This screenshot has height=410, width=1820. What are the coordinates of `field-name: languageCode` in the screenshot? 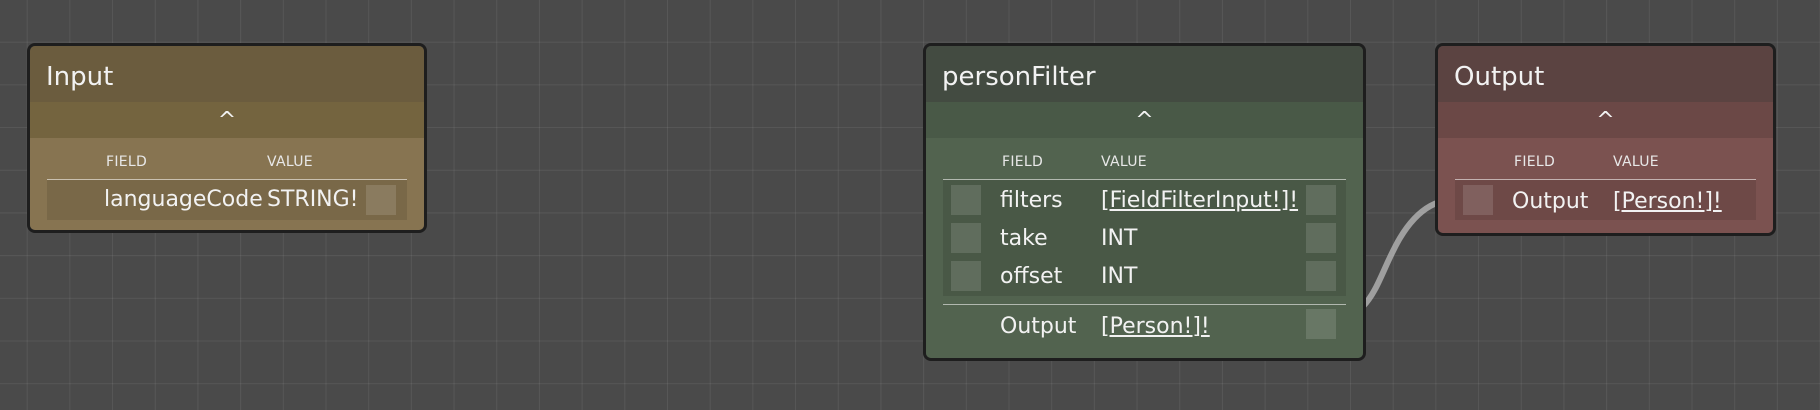 It's located at (183, 199).